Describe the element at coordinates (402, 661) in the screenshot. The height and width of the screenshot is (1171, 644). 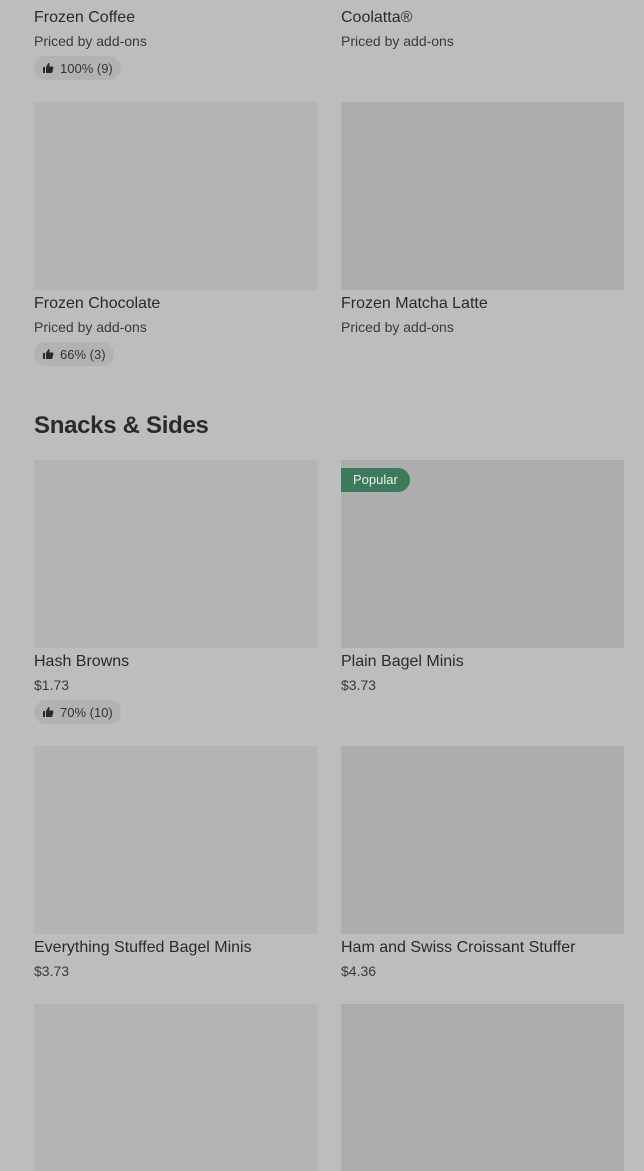
I see `item-name: Plain Bagel Minis` at that location.